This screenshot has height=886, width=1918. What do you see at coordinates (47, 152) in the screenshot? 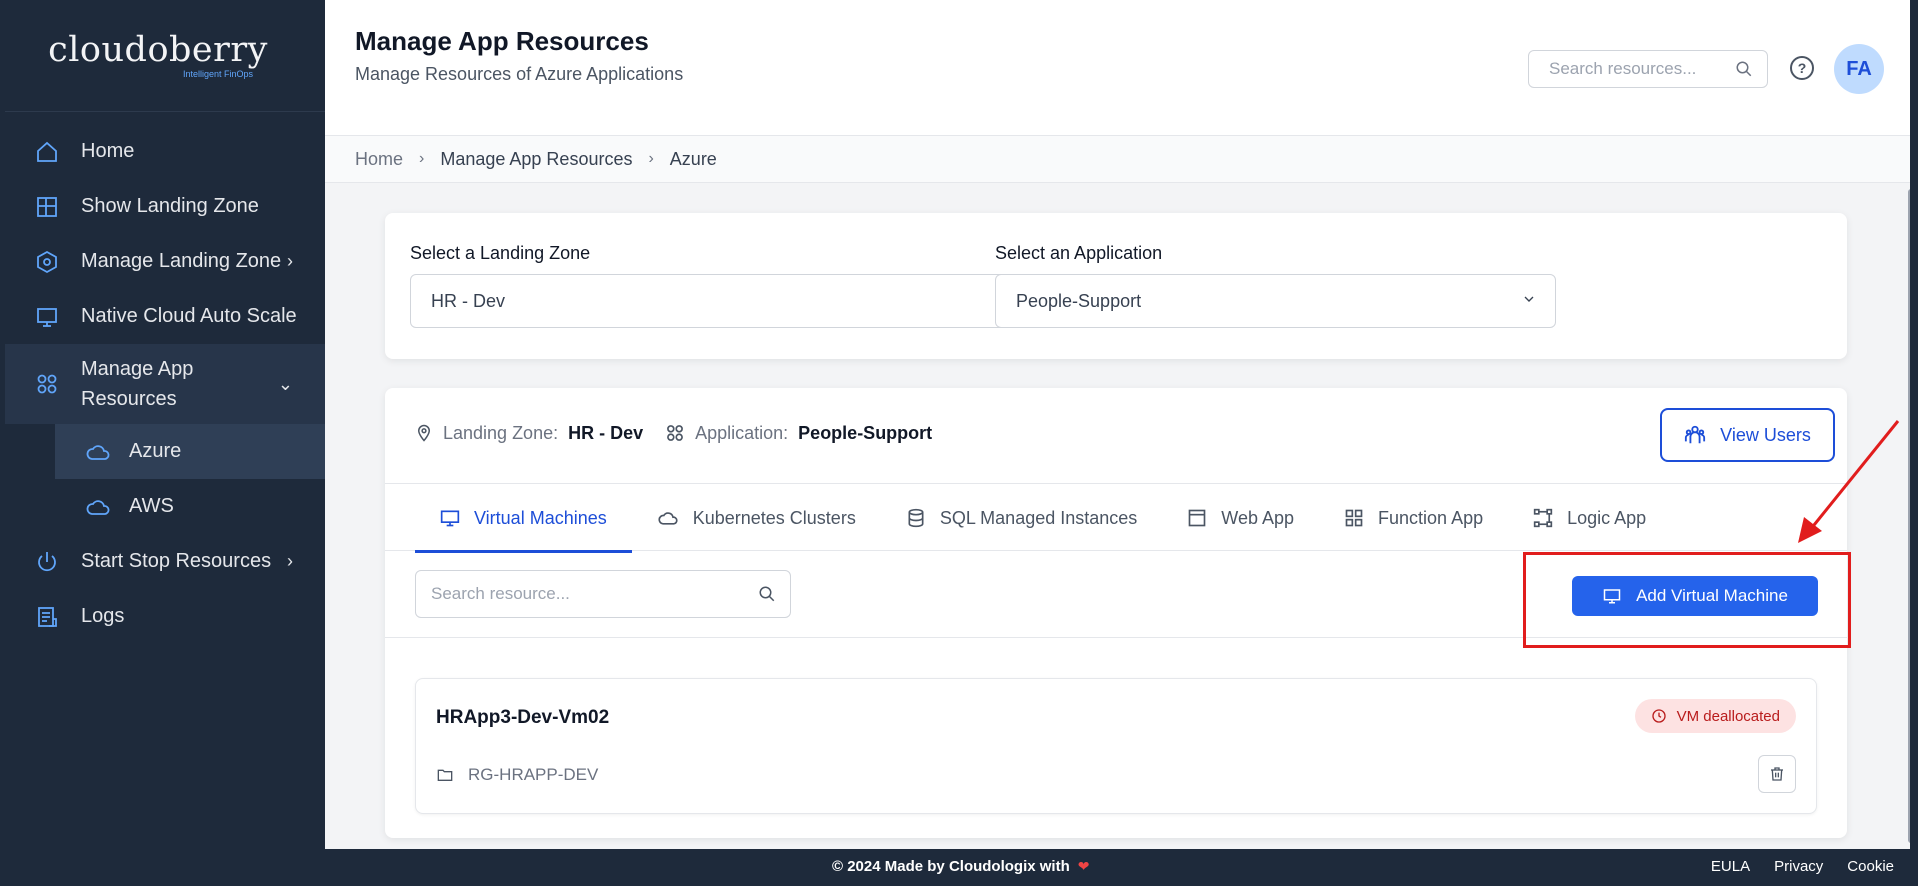
I see `home-icon` at bounding box center [47, 152].